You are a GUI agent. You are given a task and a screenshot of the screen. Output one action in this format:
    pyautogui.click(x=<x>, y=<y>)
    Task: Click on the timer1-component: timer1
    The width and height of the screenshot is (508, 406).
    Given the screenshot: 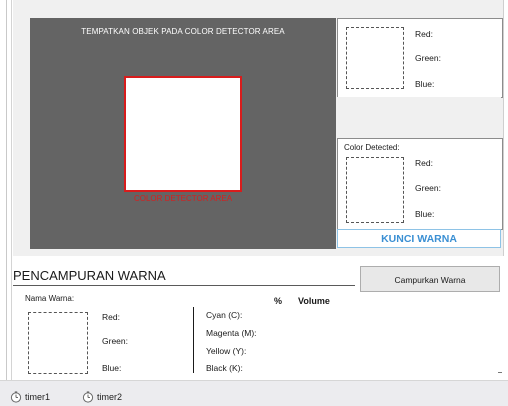 What is the action you would take?
    pyautogui.click(x=30, y=397)
    